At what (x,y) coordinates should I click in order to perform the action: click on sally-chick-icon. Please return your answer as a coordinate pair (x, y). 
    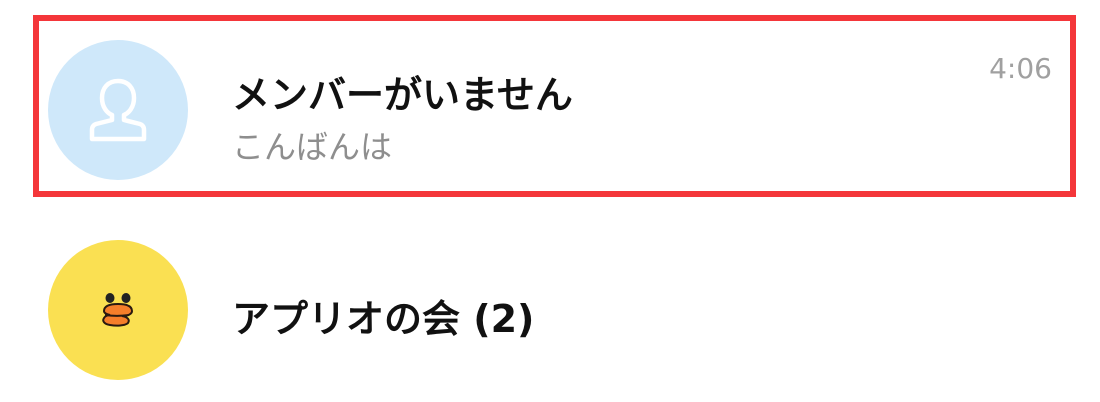
    Looking at the image, I should click on (118, 310).